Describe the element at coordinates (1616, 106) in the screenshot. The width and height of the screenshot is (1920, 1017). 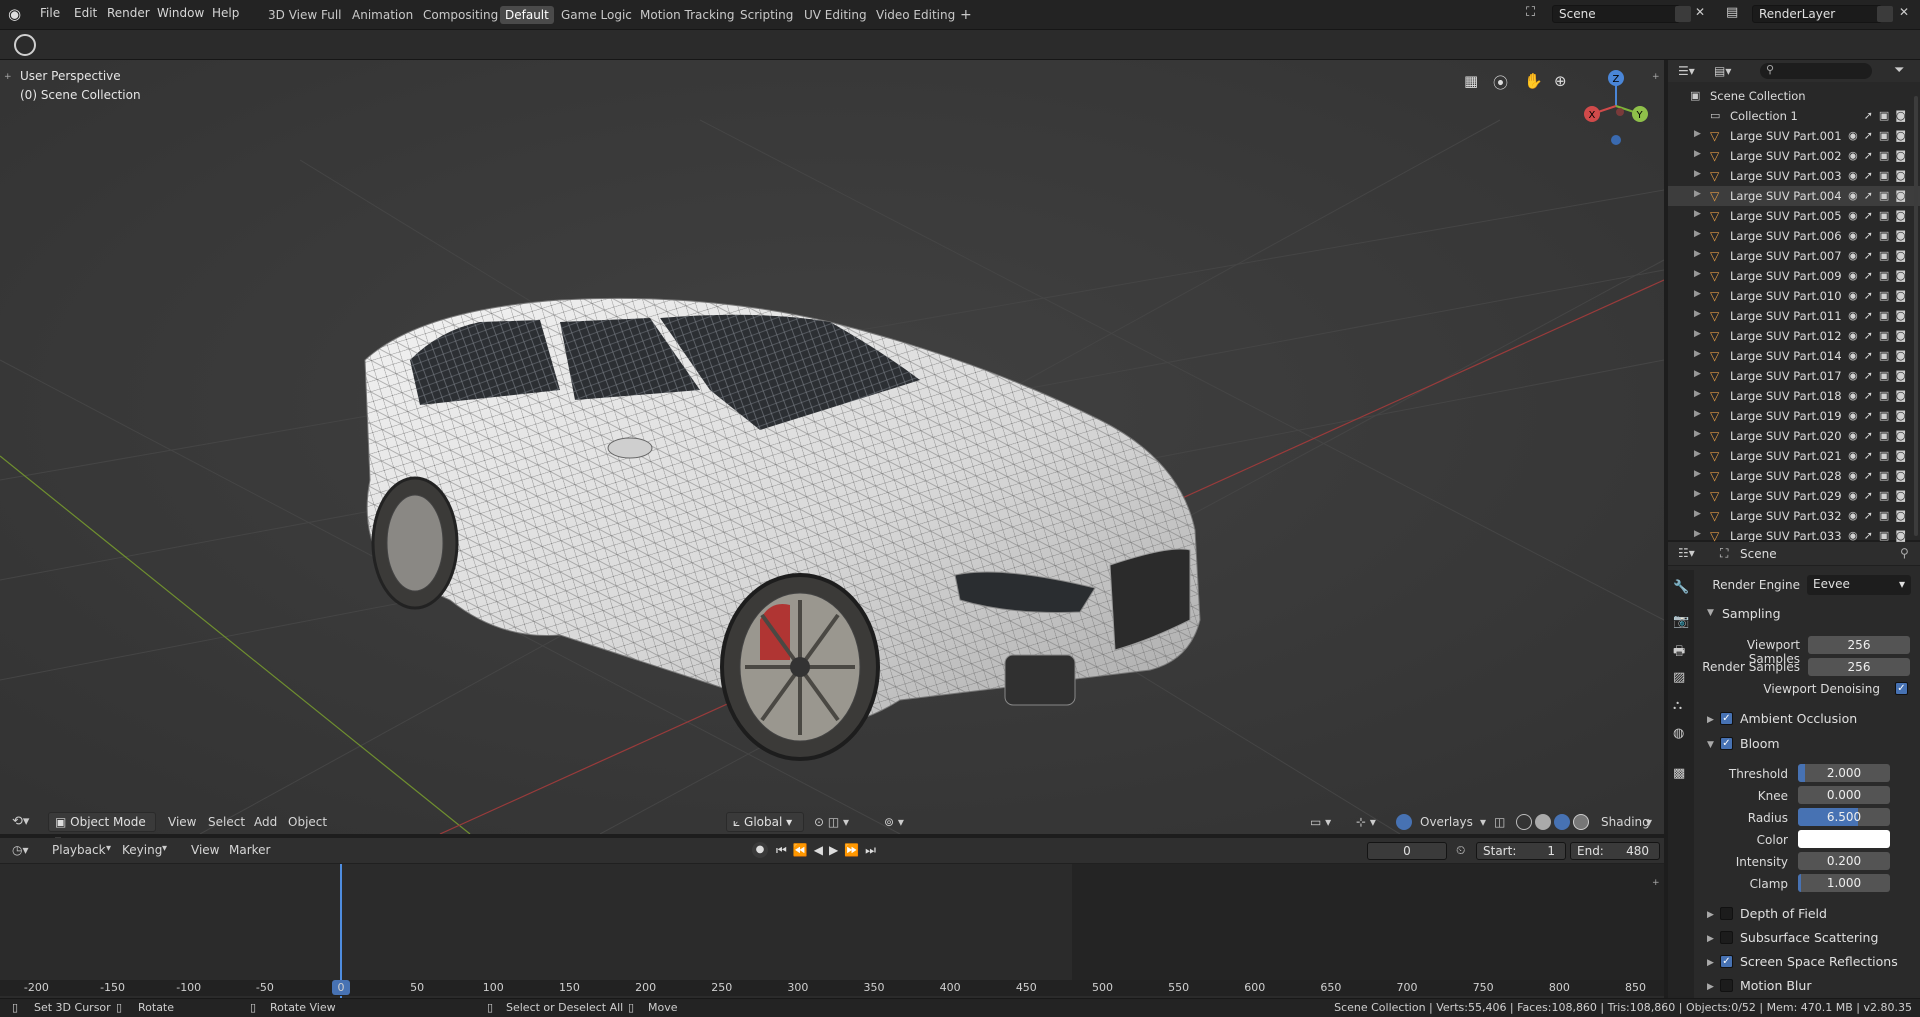
I see `navigation-gizmo: Z X Y` at that location.